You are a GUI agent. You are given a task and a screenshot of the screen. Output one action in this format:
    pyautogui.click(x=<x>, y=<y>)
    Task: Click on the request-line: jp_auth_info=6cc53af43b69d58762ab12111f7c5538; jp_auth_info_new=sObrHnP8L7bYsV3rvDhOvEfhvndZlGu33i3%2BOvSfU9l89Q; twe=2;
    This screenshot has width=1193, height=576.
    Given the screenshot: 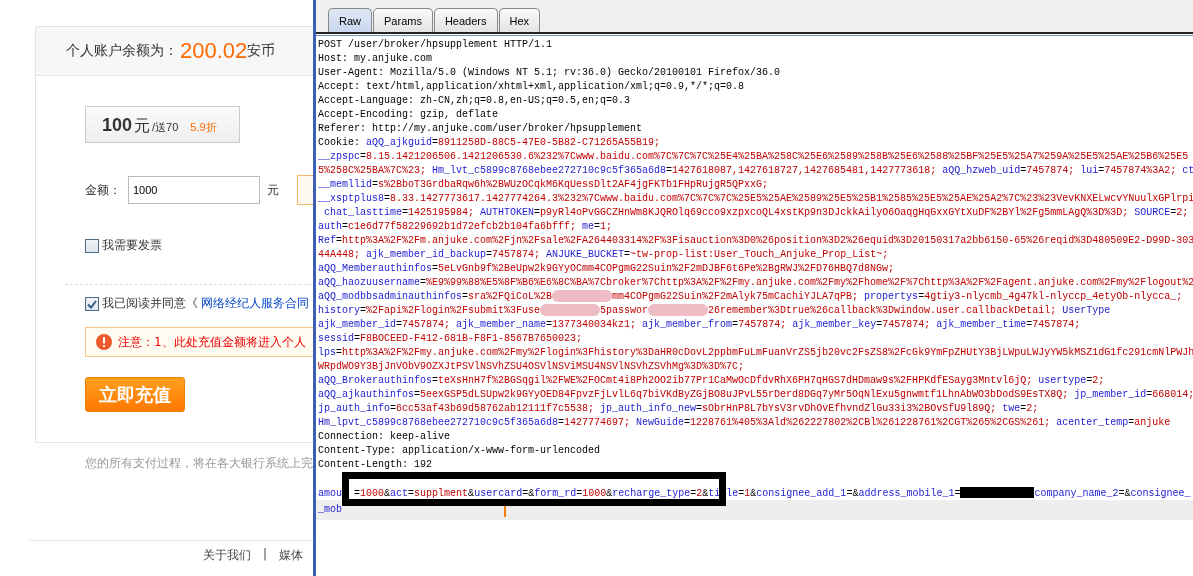 What is the action you would take?
    pyautogui.click(x=678, y=409)
    